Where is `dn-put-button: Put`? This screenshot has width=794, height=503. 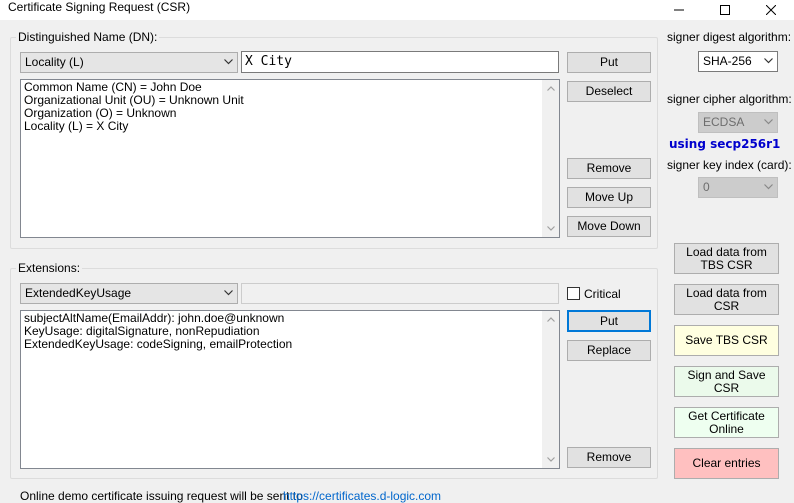 dn-put-button: Put is located at coordinates (609, 62).